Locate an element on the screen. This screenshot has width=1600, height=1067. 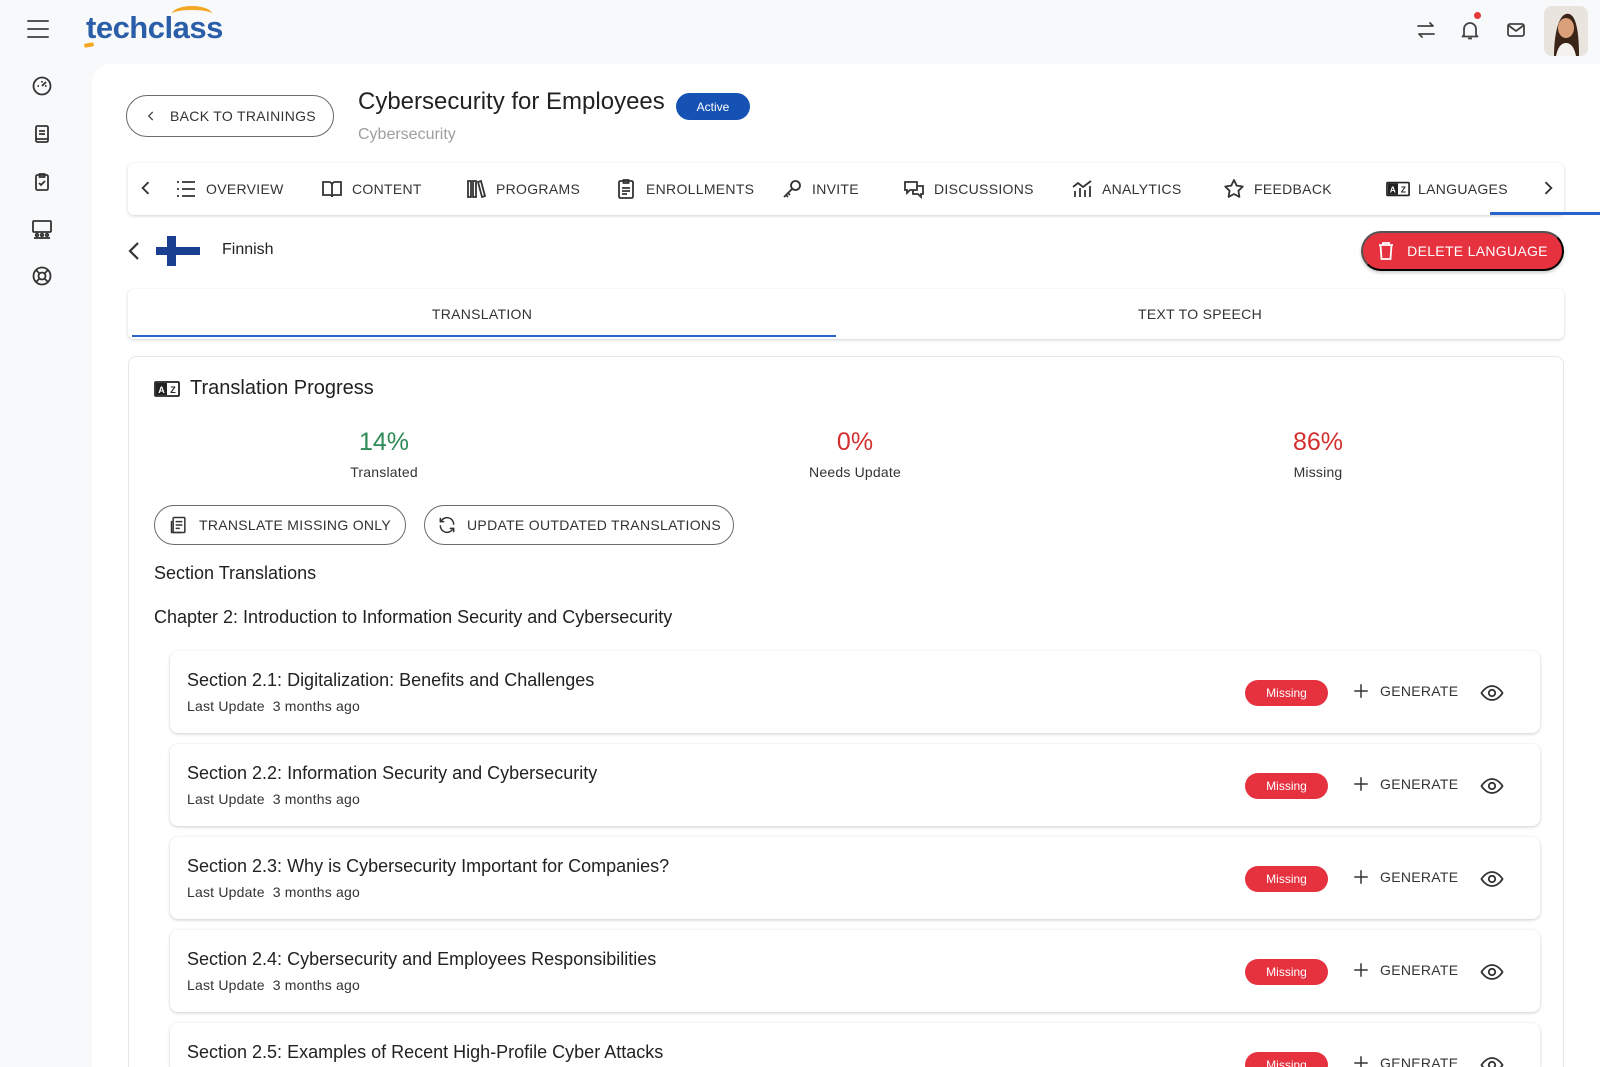
page-subtitle: Cybersecurity is located at coordinates (407, 134).